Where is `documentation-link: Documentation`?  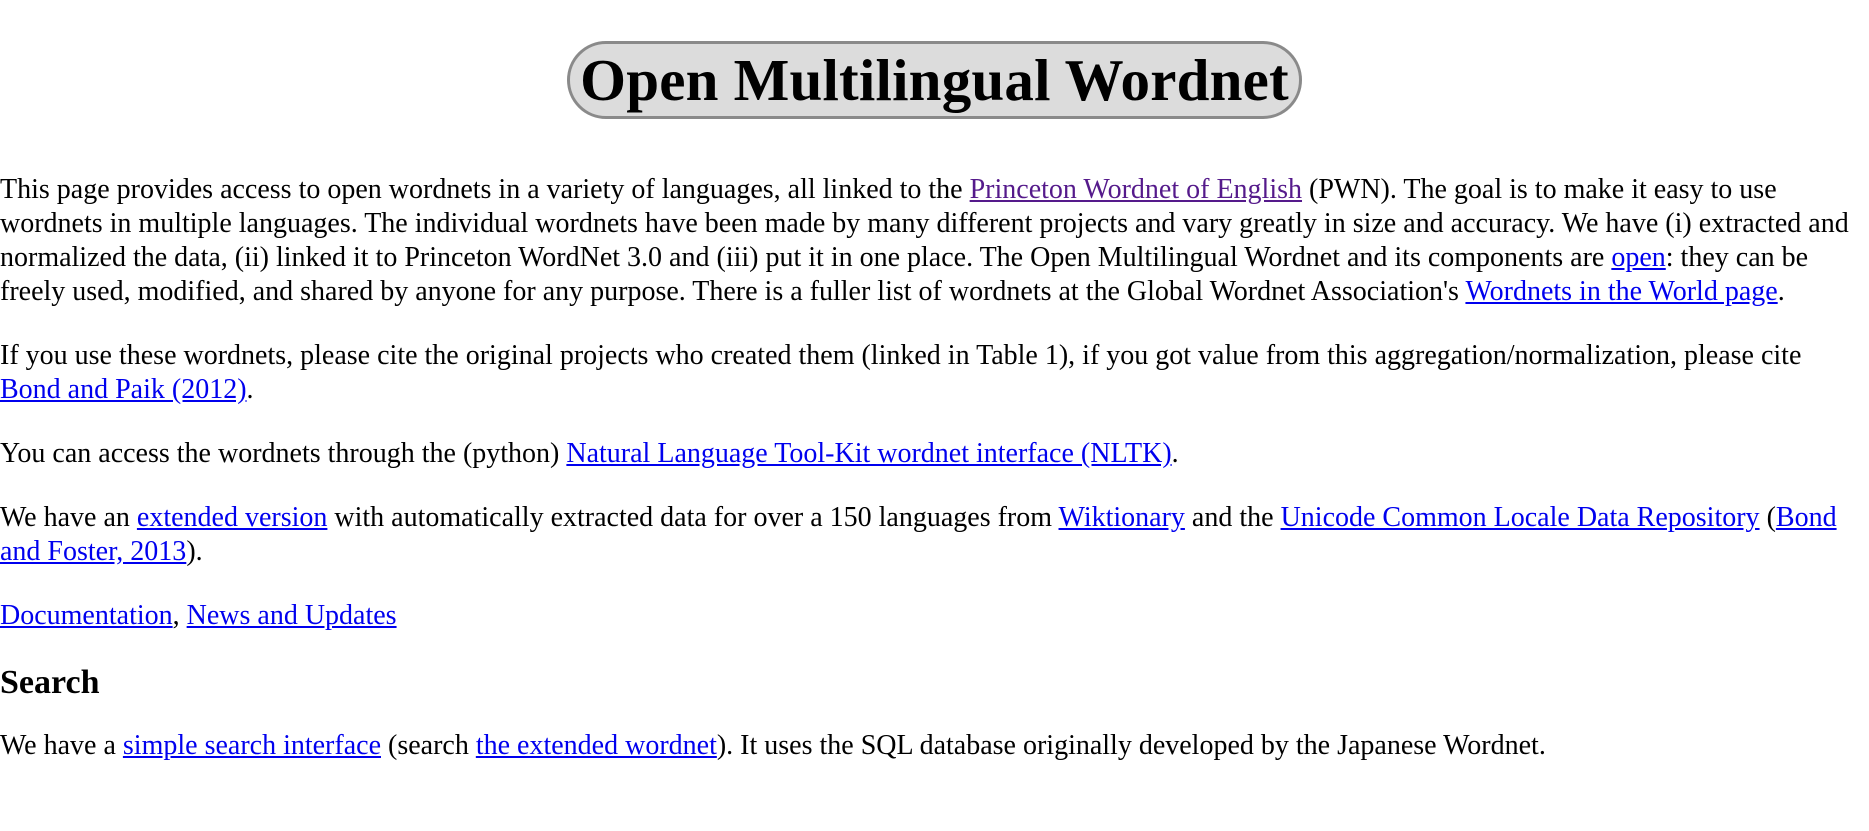 documentation-link: Documentation is located at coordinates (86, 615).